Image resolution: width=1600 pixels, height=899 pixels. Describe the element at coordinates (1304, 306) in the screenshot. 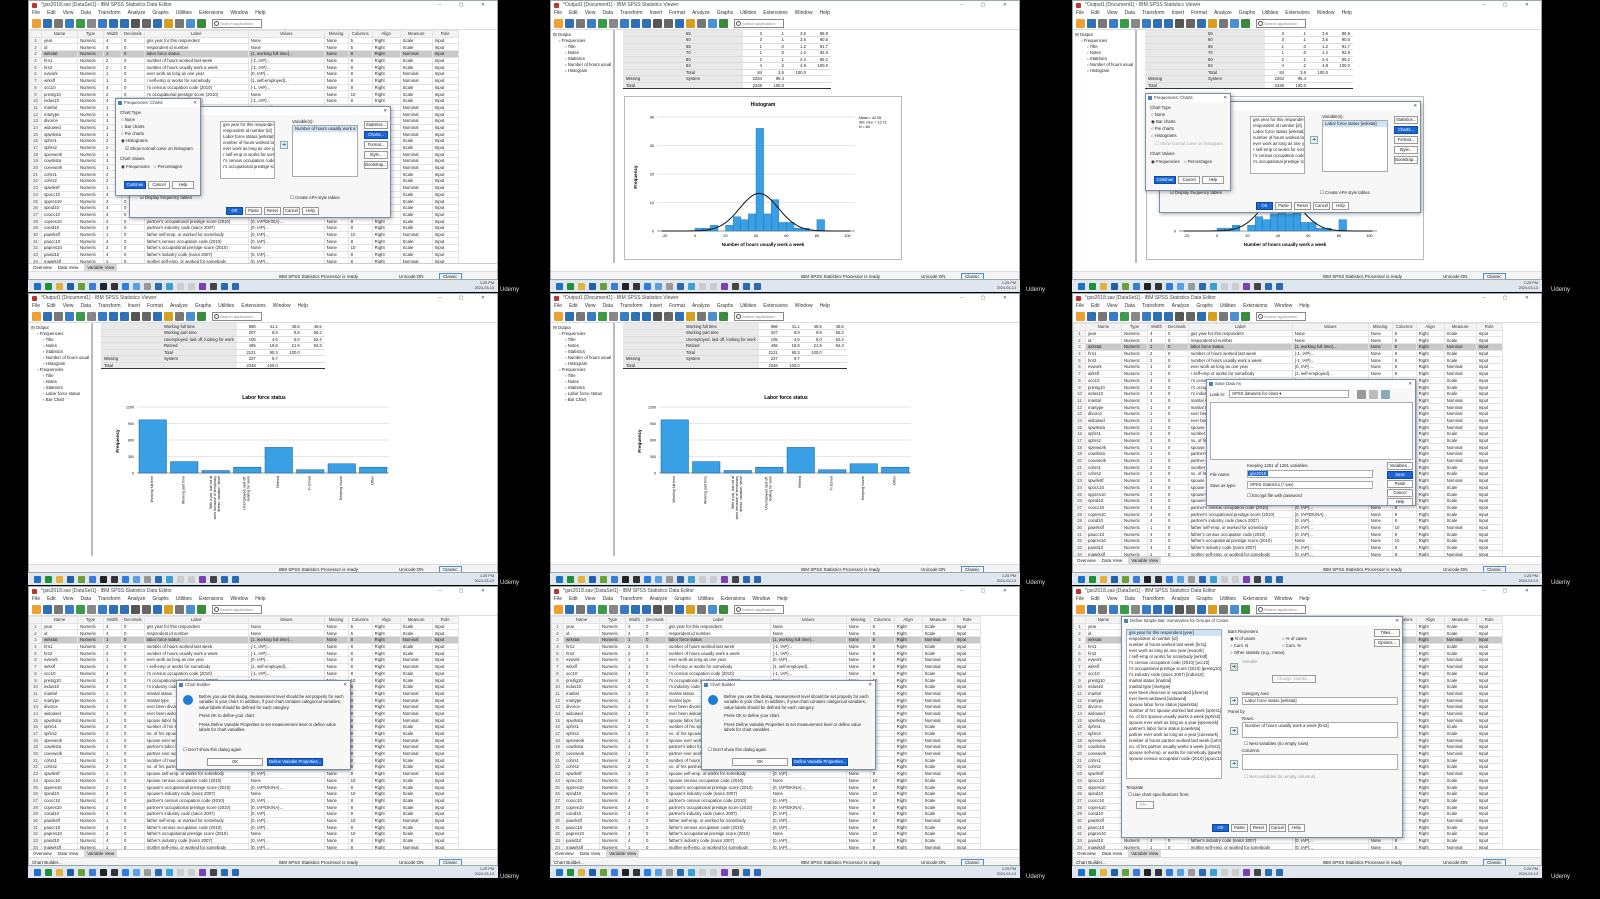

I see `menu-help: Help` at that location.